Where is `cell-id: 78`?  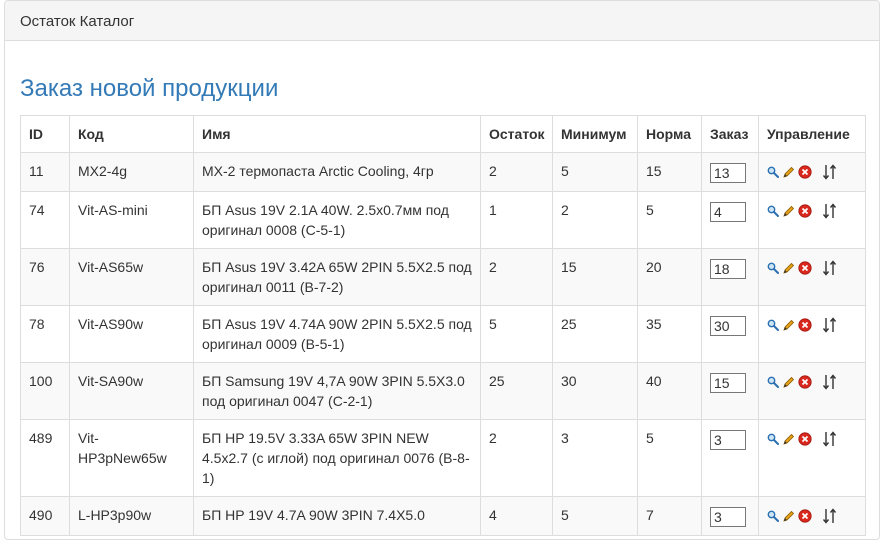
cell-id: 78 is located at coordinates (45, 334).